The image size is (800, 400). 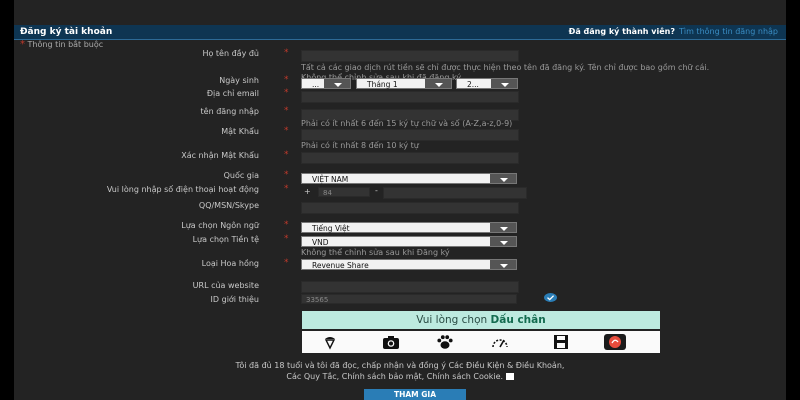 What do you see at coordinates (550, 297) in the screenshot?
I see `check-badge-icon` at bounding box center [550, 297].